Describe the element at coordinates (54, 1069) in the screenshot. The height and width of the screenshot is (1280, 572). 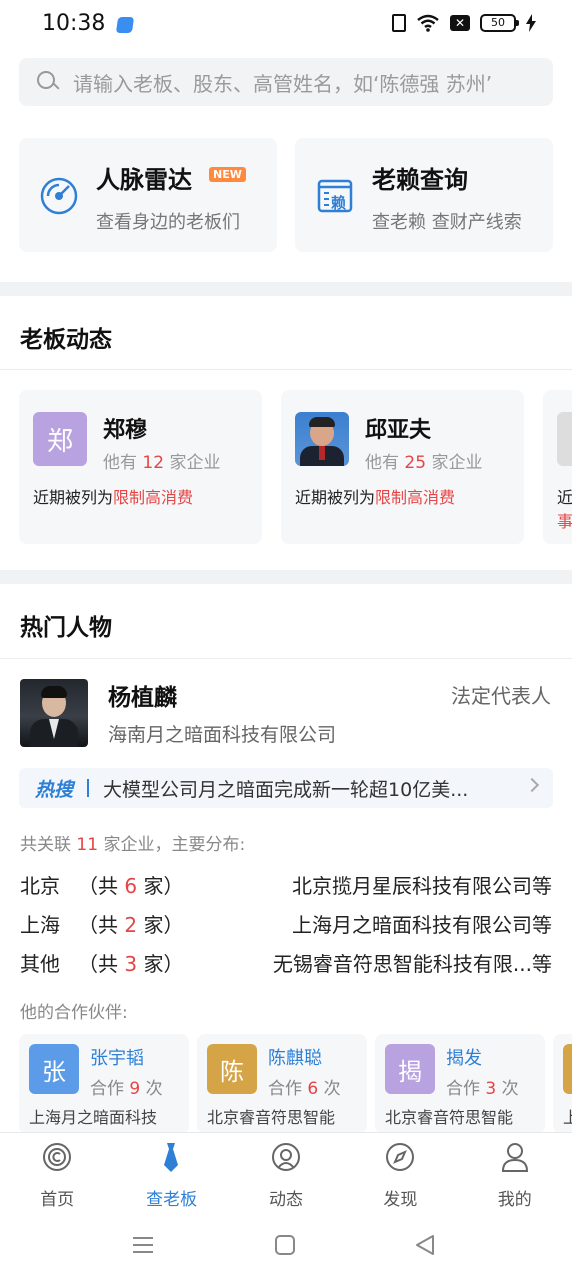
I see `avatar: 张` at that location.